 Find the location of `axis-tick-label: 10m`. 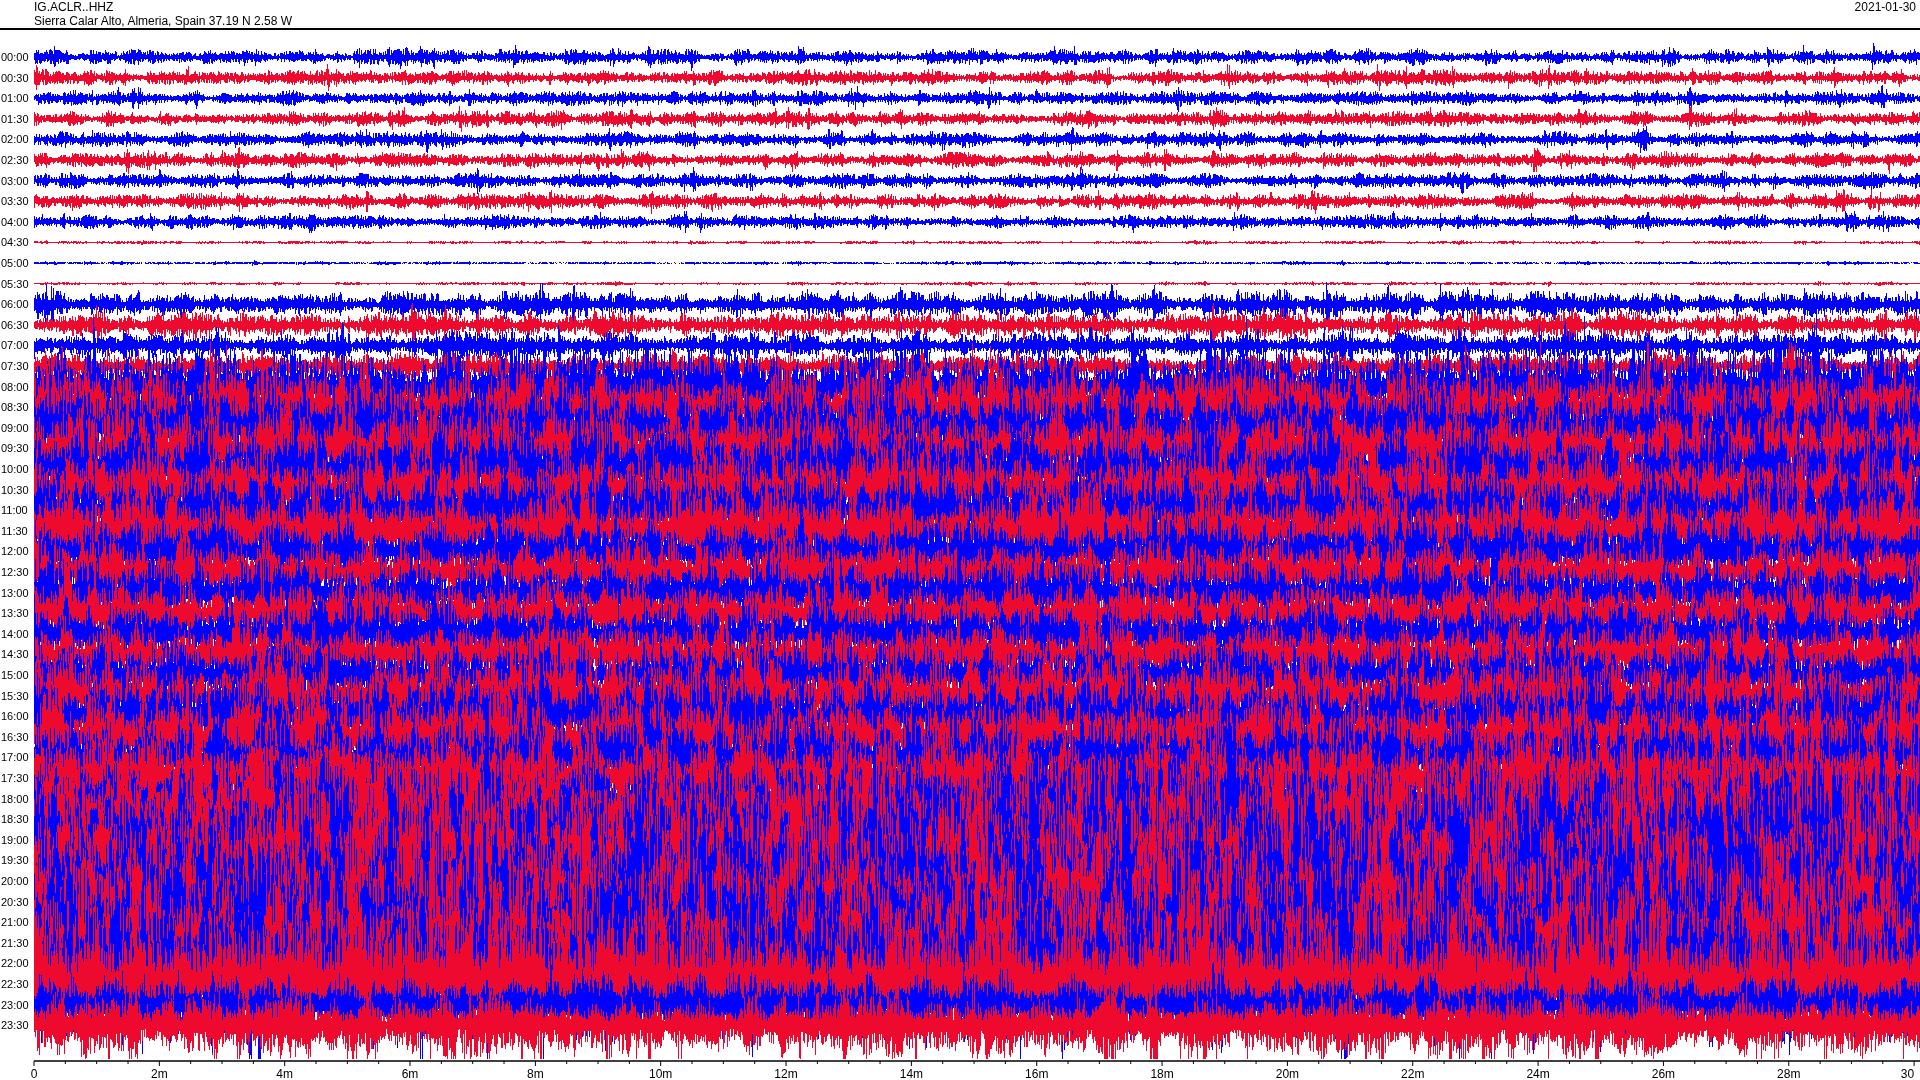

axis-tick-label: 10m is located at coordinates (661, 1073).